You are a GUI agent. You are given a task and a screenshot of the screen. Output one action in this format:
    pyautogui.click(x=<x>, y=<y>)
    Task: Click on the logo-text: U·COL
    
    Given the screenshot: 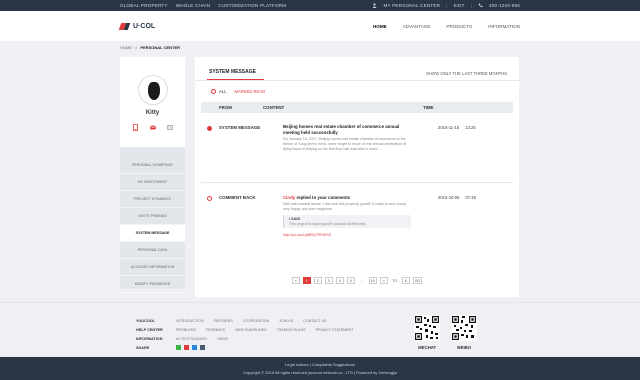 What is the action you would take?
    pyautogui.click(x=144, y=26)
    